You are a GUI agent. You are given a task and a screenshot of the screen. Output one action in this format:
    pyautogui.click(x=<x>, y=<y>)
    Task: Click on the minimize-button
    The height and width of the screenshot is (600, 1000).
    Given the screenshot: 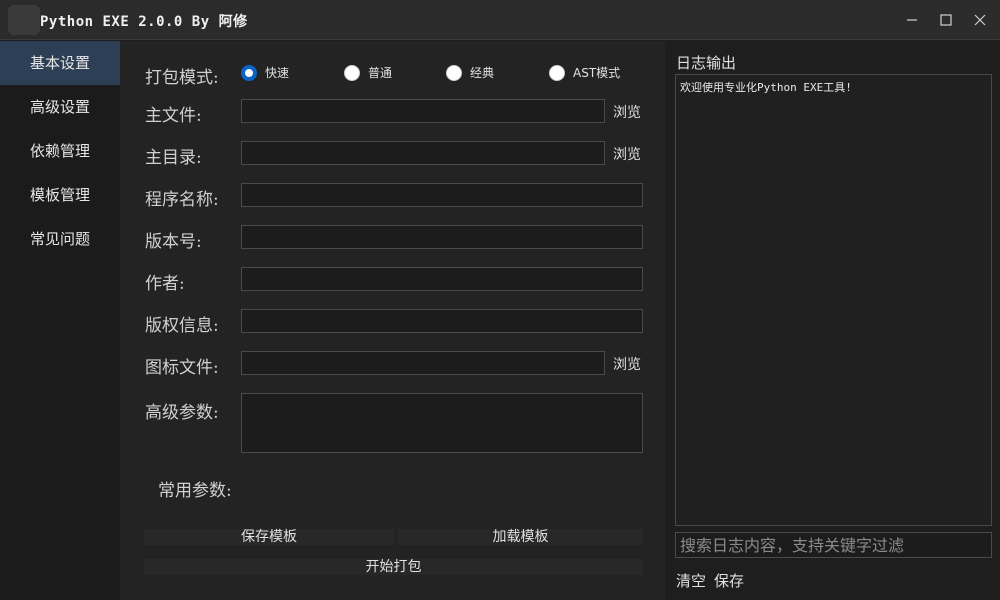 What is the action you would take?
    pyautogui.click(x=912, y=20)
    